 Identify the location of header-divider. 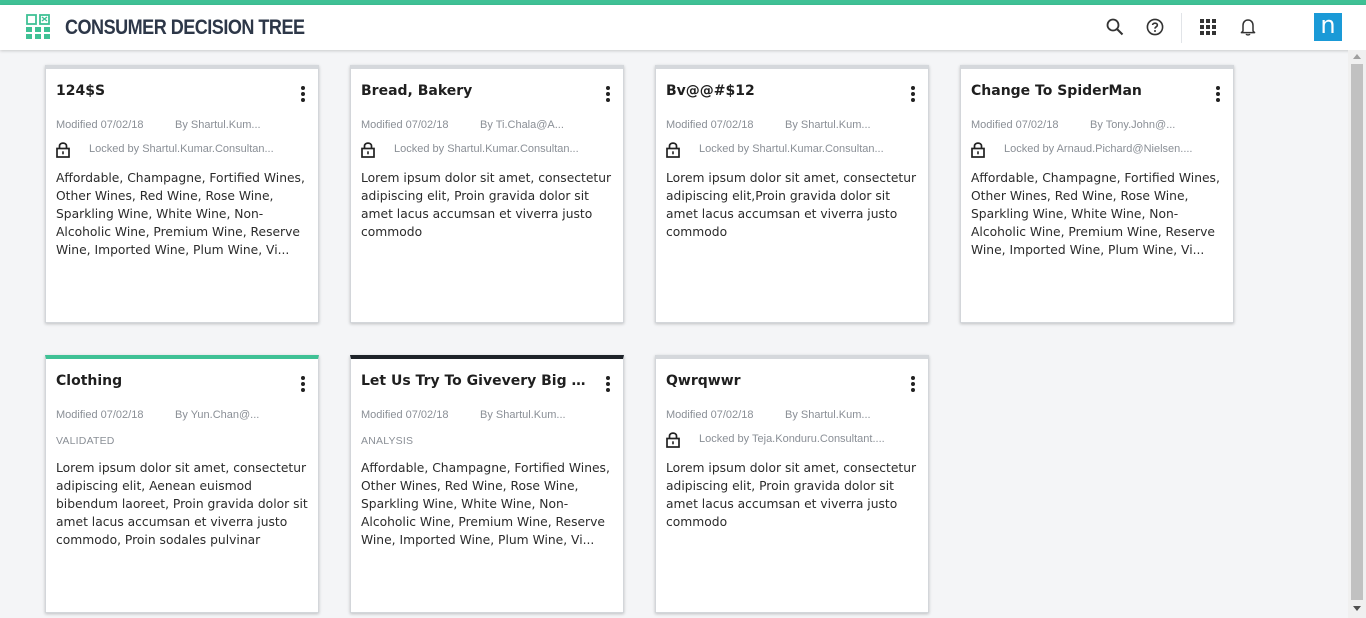
(1181, 28).